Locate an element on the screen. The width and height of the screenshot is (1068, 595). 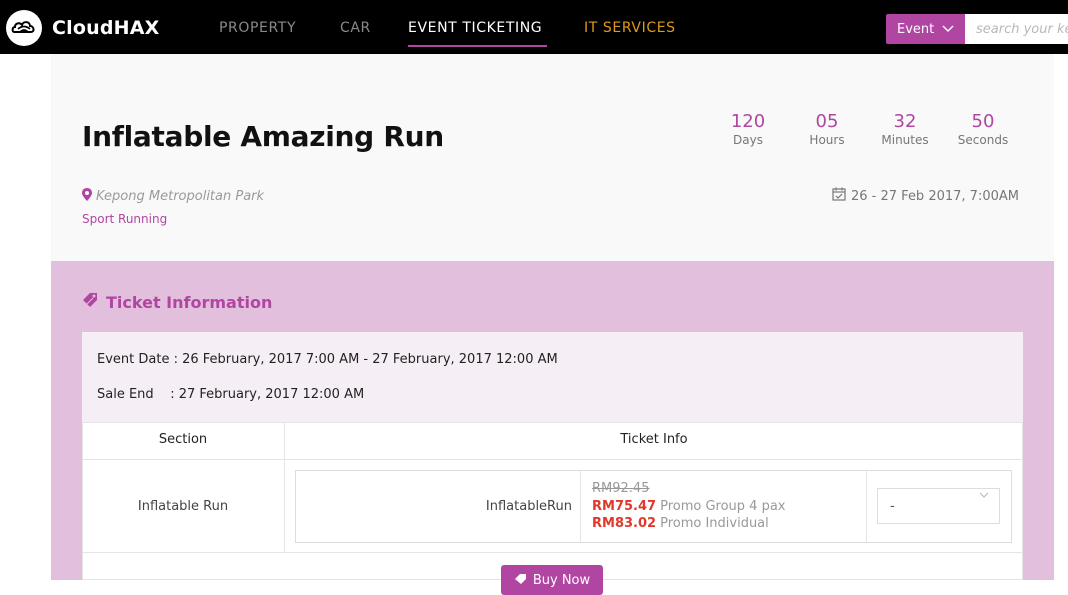
quantity-value: - is located at coordinates (892, 506).